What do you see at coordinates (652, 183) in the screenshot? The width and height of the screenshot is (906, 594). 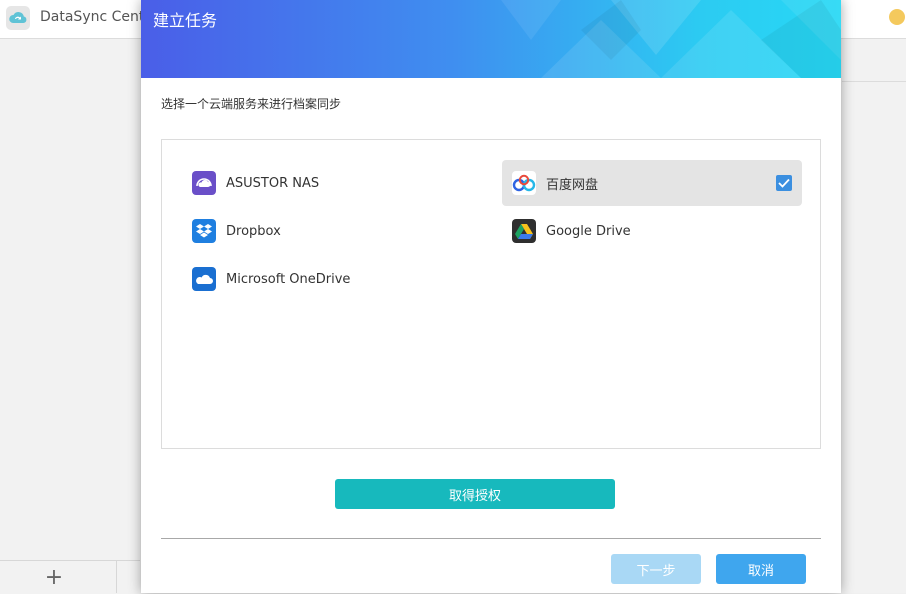 I see `service-item-baidu-netdisk: 百度网盘` at bounding box center [652, 183].